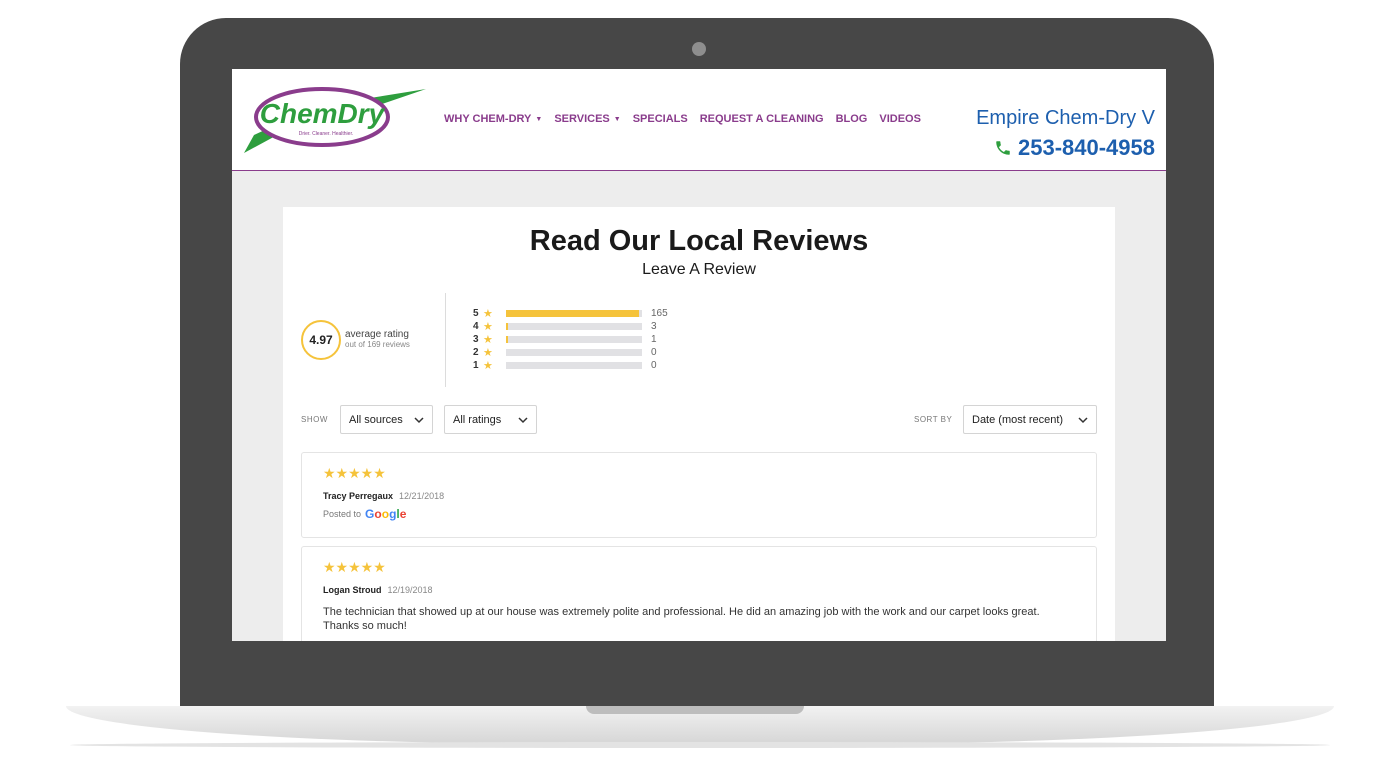 This screenshot has width=1400, height=762. Describe the element at coordinates (659, 313) in the screenshot. I see `rating-count: 165` at that location.